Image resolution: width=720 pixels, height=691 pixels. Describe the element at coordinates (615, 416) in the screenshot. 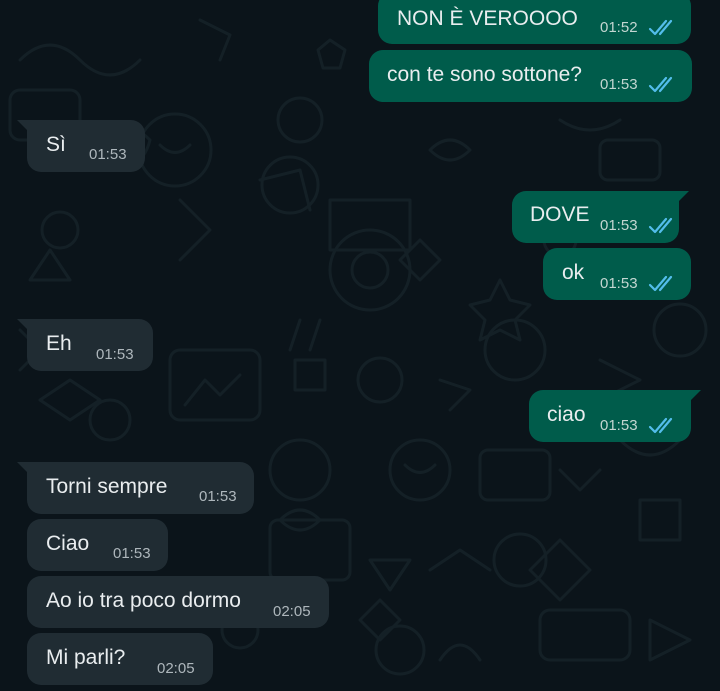

I see `message-outgoing: ciao 01:53` at that location.